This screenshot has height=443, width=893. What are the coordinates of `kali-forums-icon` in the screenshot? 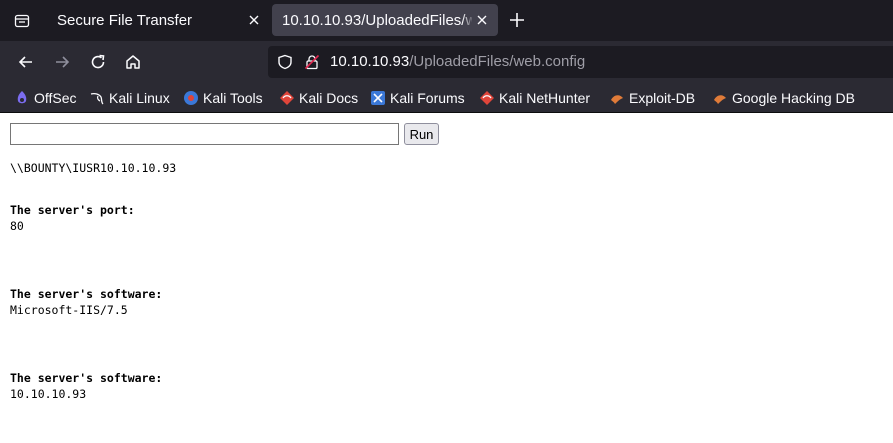 It's located at (378, 98).